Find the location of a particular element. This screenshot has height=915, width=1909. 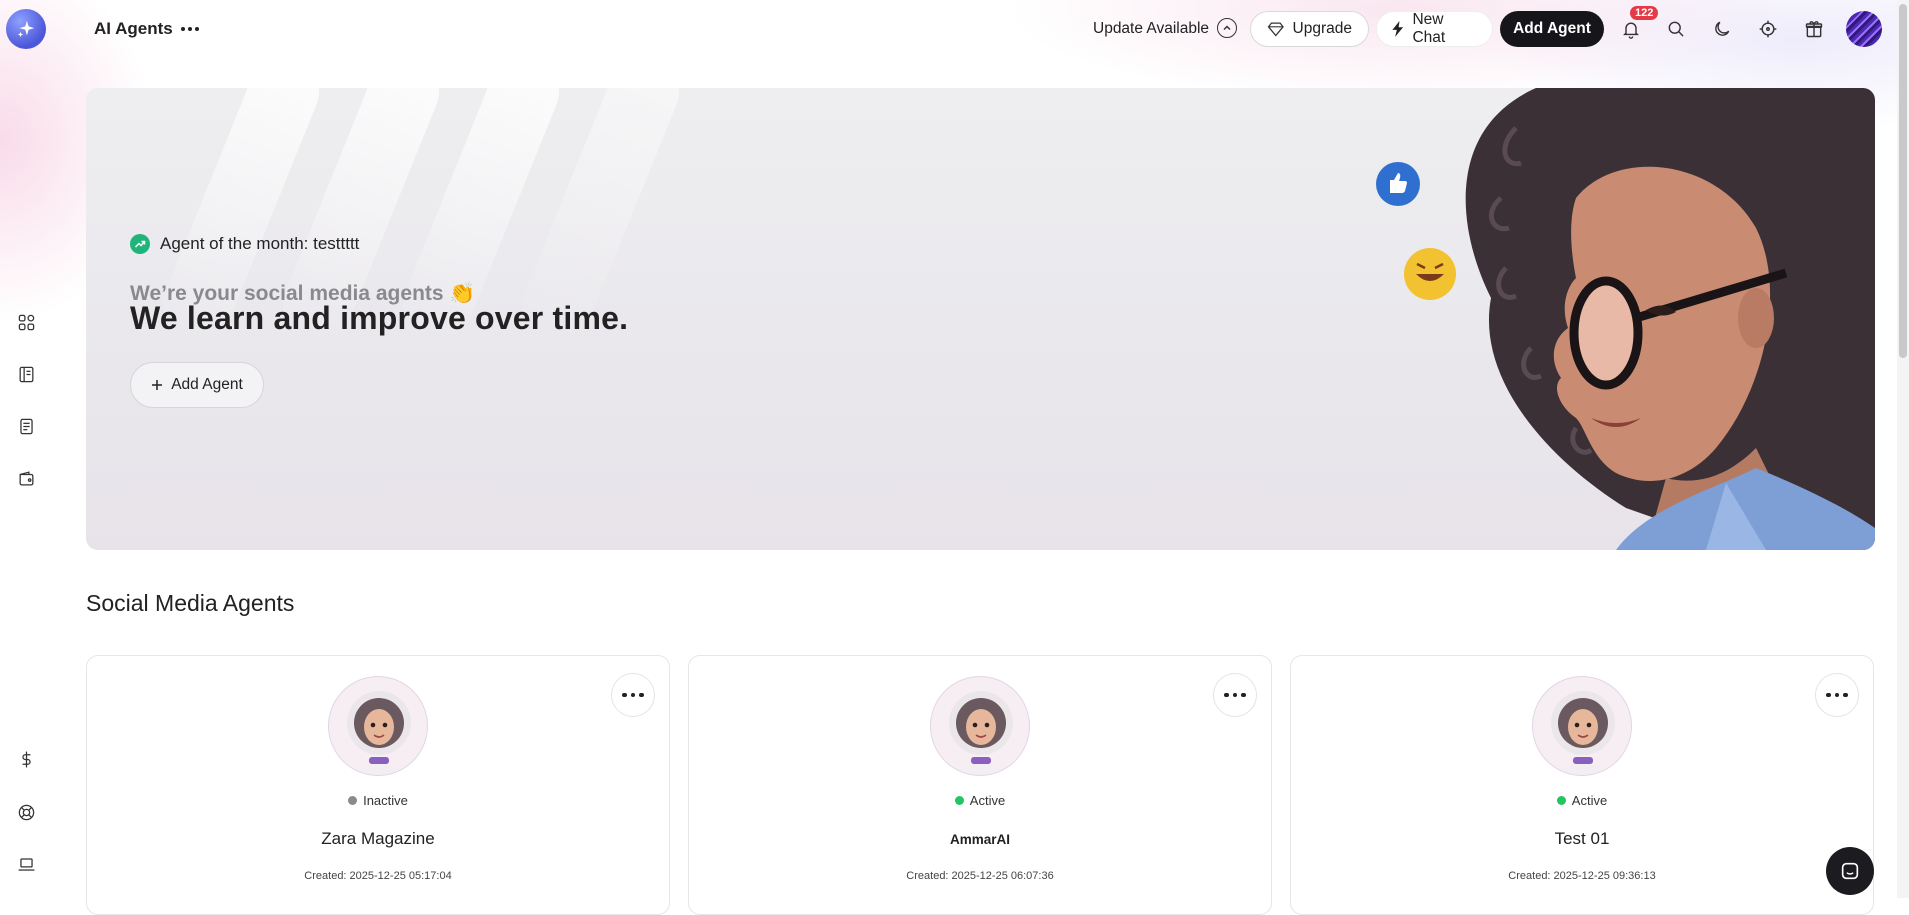

wallet-icon is located at coordinates (26, 477).